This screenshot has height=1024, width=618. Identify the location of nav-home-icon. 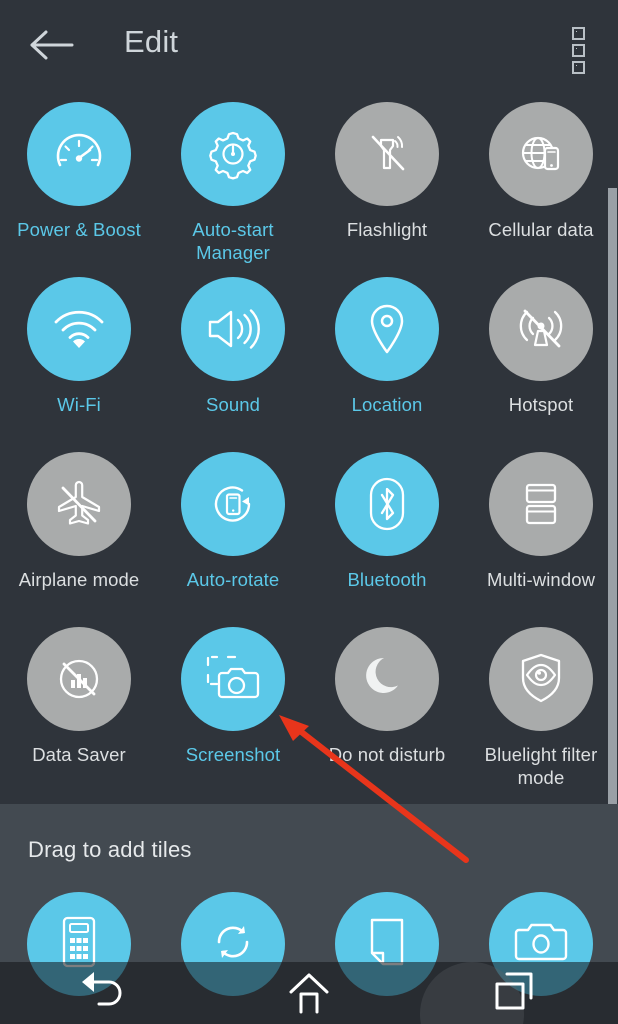
(309, 993).